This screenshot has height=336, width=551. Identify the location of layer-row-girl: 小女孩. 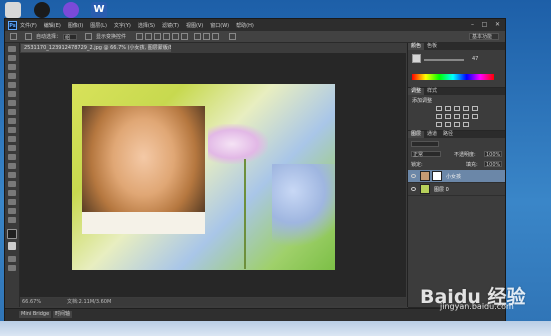
(456, 176).